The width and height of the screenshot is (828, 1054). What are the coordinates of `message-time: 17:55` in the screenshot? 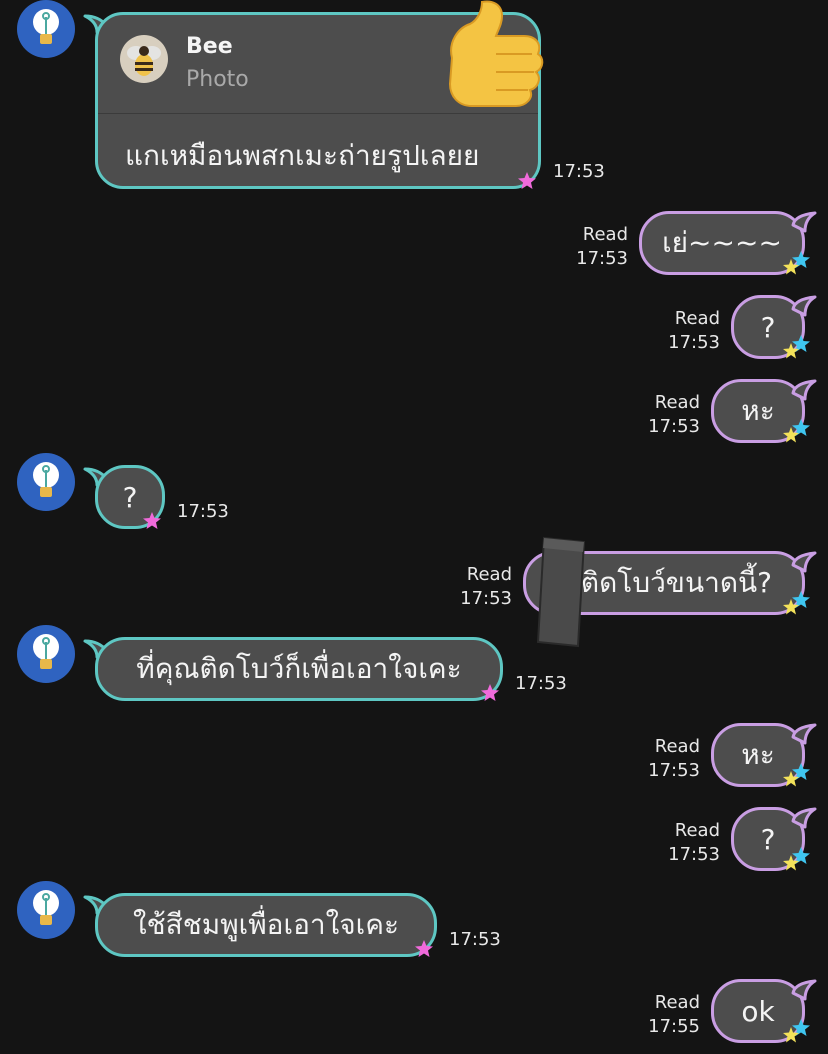 It's located at (674, 1026).